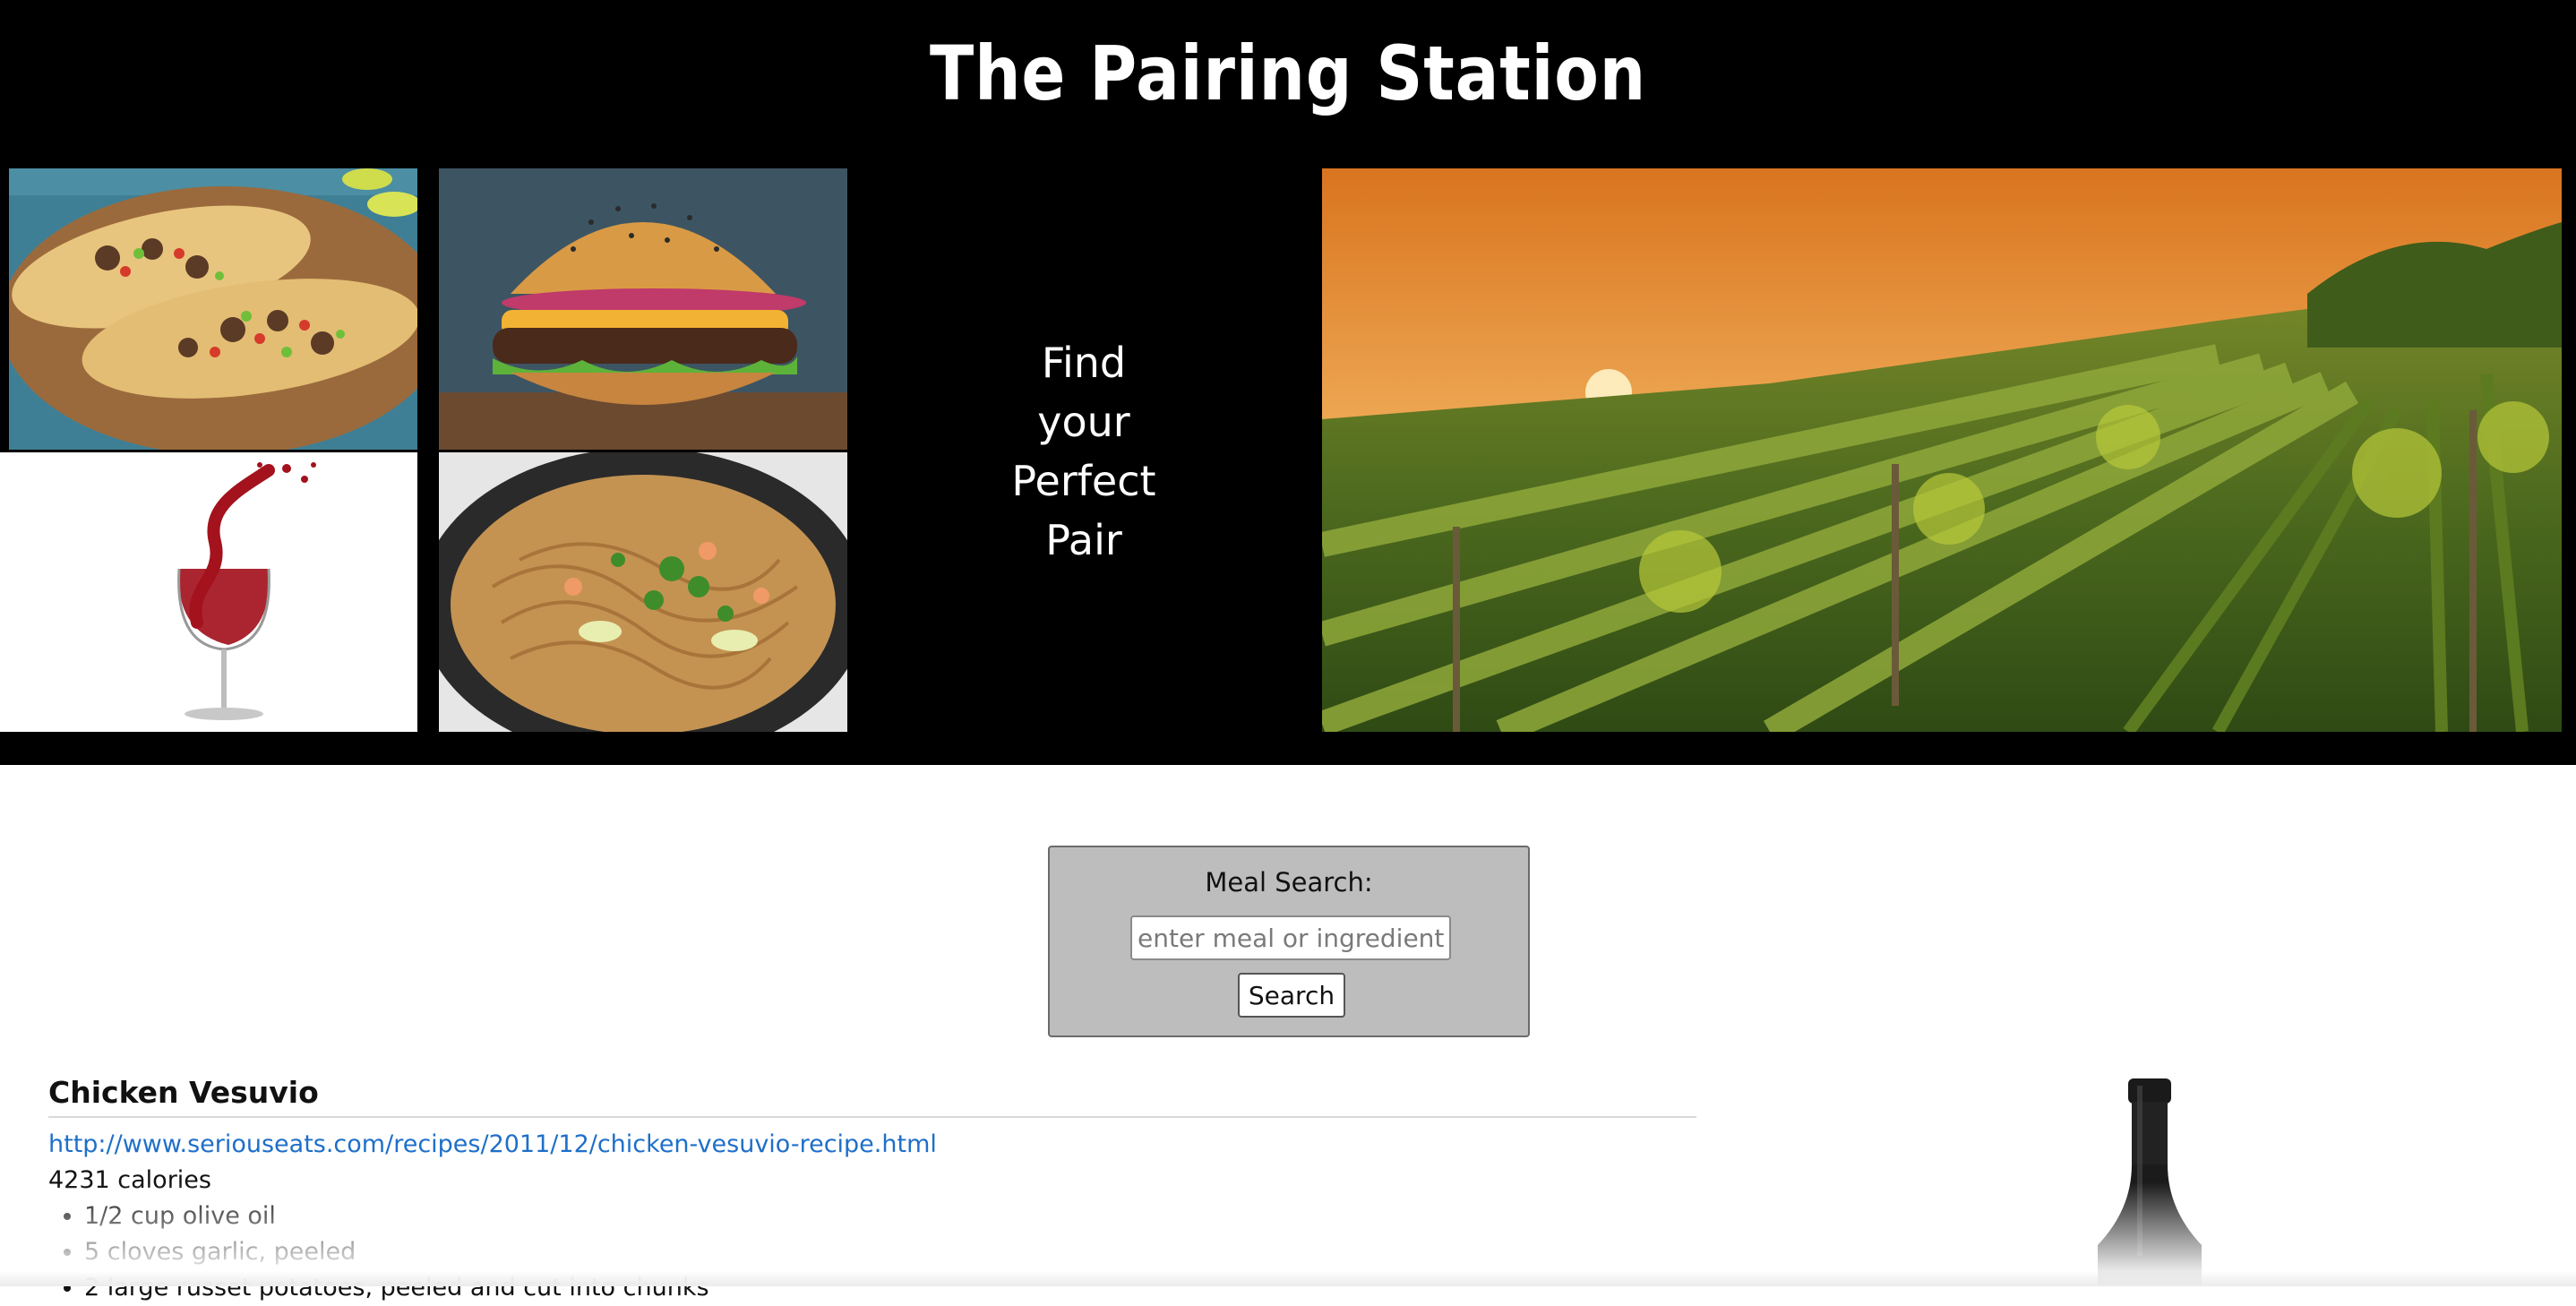 The width and height of the screenshot is (2576, 1306). I want to click on tacos-image, so click(213, 309).